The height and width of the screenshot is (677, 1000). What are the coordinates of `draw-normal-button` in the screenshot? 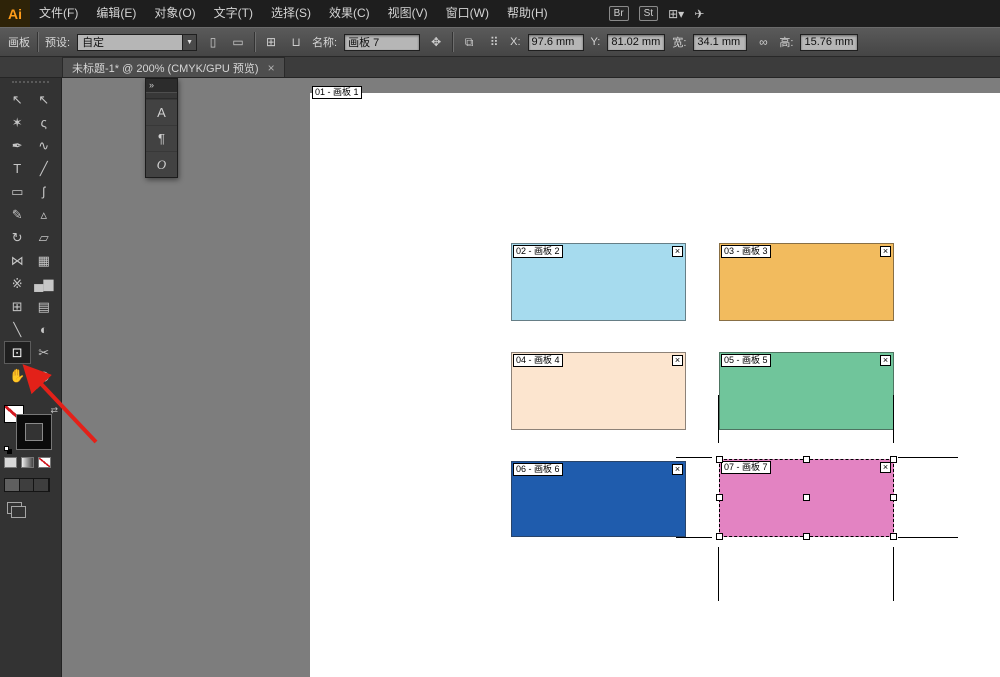 It's located at (12, 485).